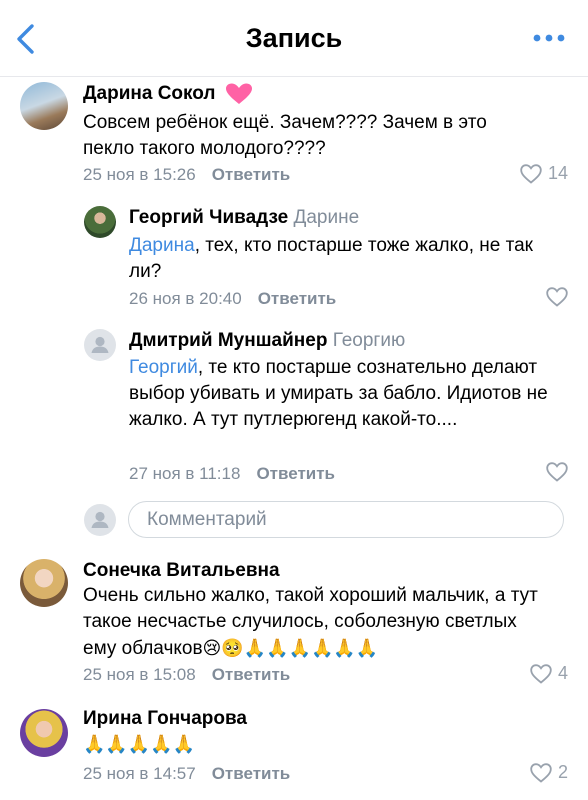 This screenshot has height=800, width=588. What do you see at coordinates (149, 93) in the screenshot?
I see `author-name: Дарина Сокол` at bounding box center [149, 93].